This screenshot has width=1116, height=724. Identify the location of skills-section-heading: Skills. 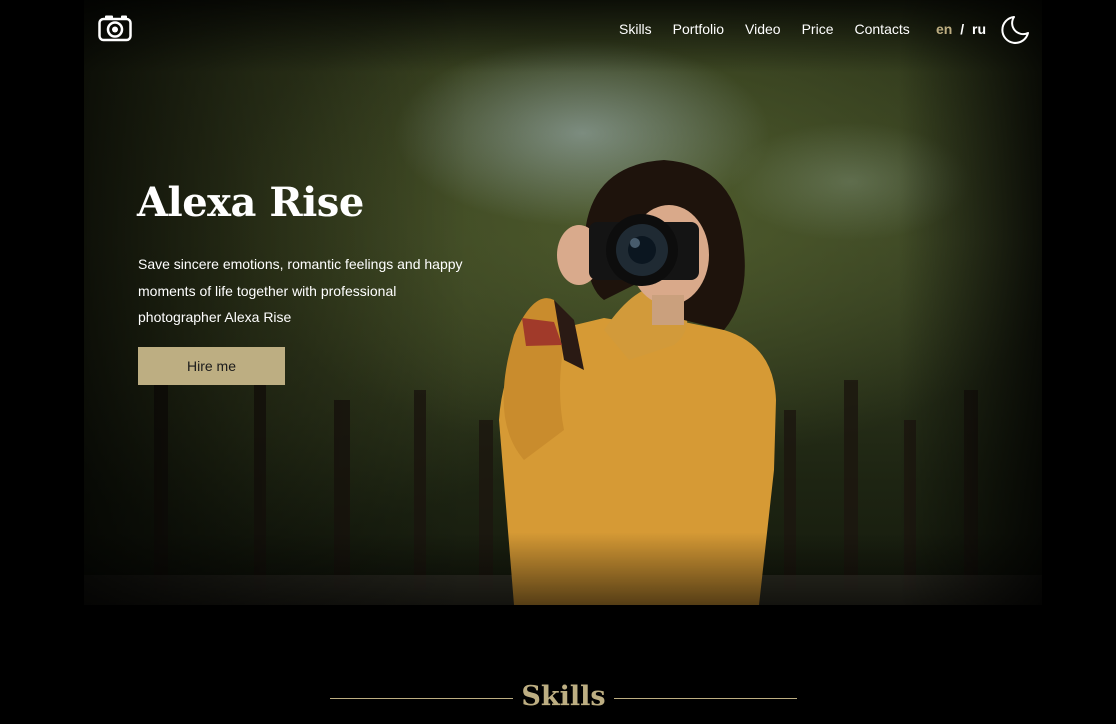
(558, 698).